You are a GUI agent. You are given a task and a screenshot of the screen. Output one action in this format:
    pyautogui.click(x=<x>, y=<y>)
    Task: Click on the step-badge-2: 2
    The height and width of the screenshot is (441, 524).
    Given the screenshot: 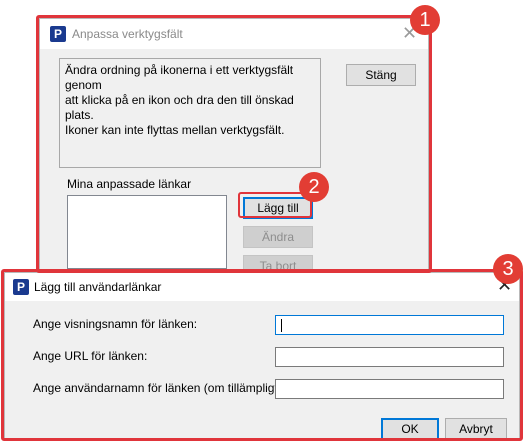 What is the action you would take?
    pyautogui.click(x=314, y=187)
    